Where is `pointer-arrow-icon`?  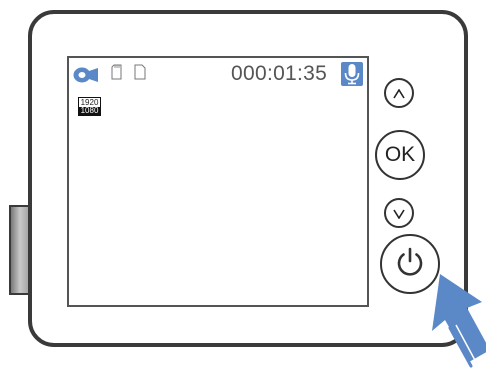
pointer-arrow-icon is located at coordinates (449, 322).